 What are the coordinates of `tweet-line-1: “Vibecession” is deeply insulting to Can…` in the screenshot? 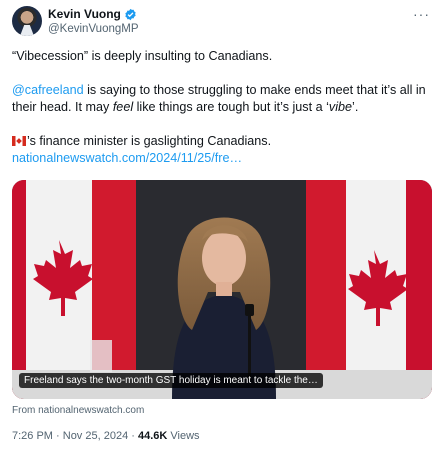 It's located at (142, 56).